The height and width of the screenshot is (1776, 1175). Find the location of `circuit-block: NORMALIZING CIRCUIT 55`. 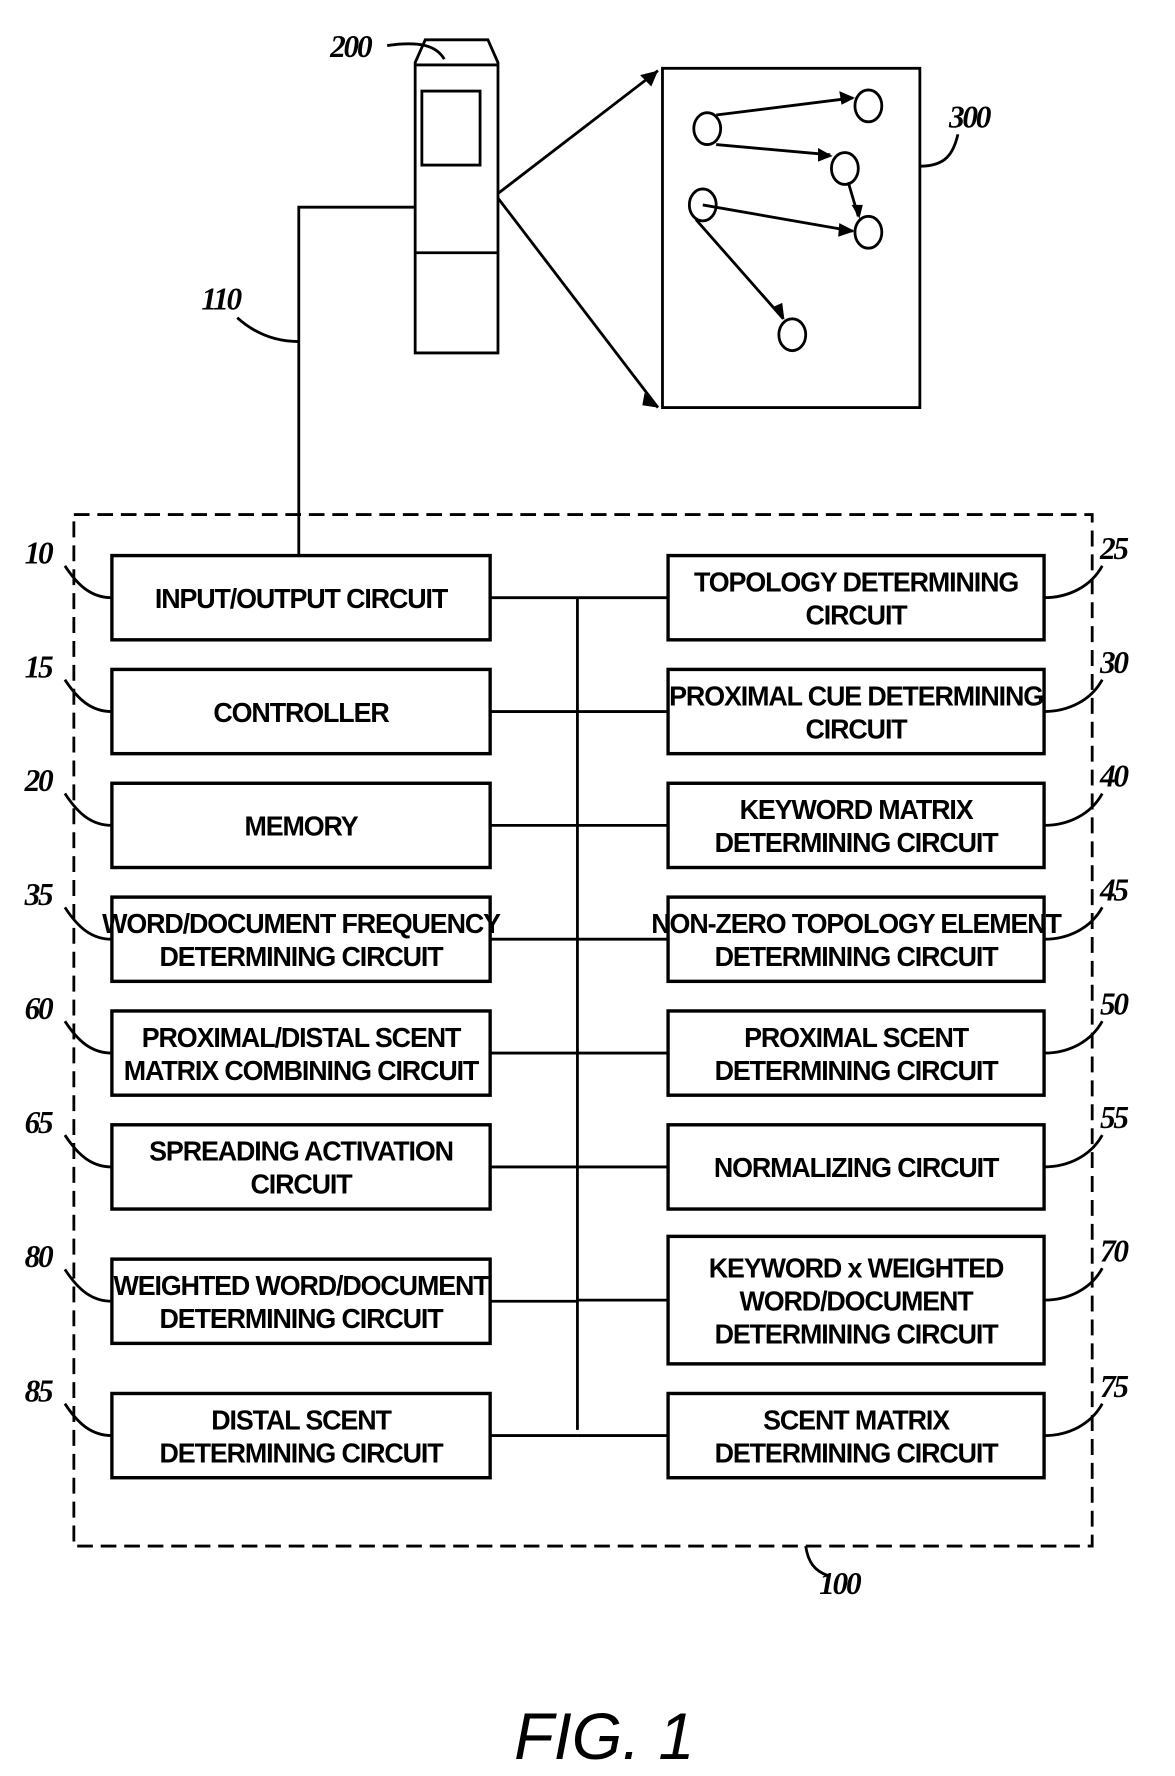

circuit-block: NORMALIZING CIRCUIT 55 is located at coordinates (854, 1155).